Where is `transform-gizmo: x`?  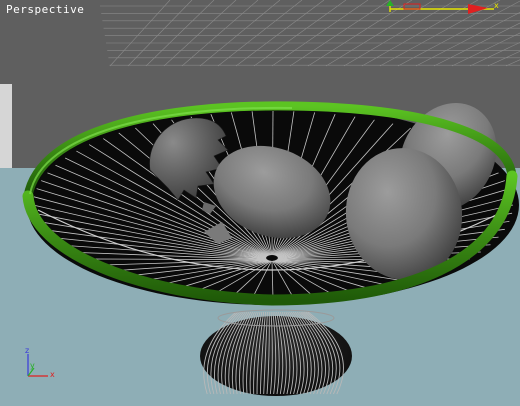
transform-gizmo: x is located at coordinates (443, 8).